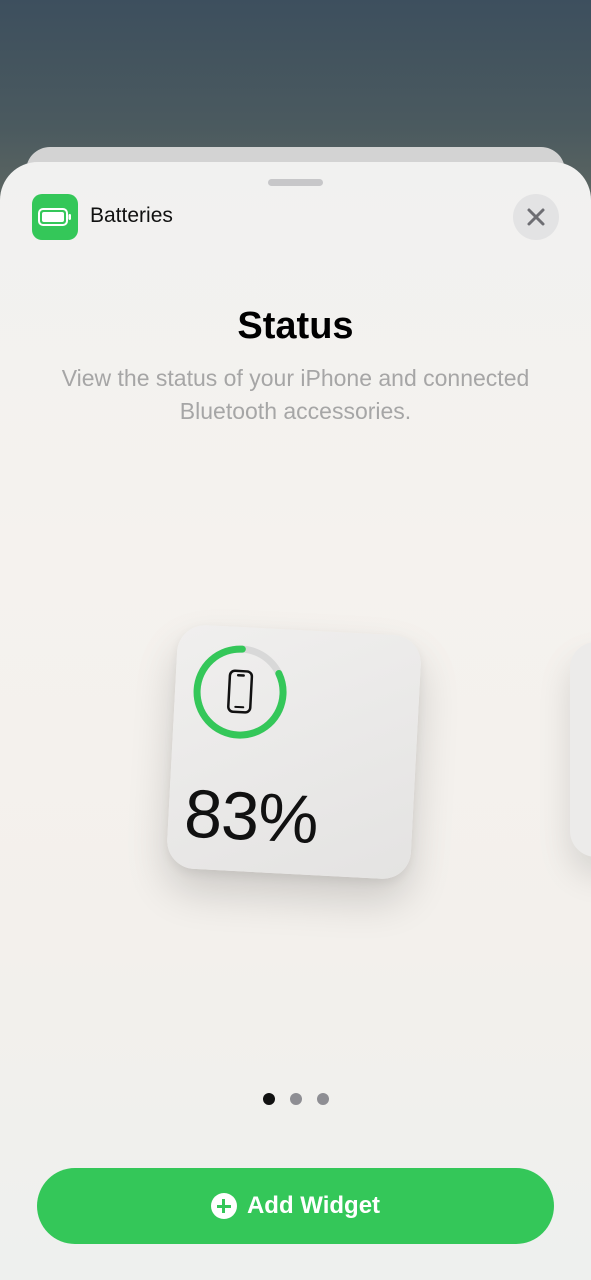 Image resolution: width=591 pixels, height=1280 pixels. I want to click on close-button, so click(536, 217).